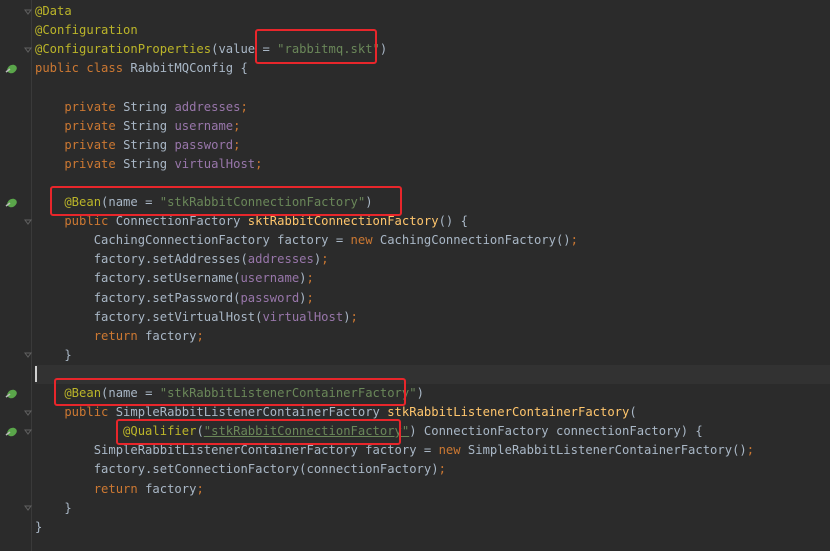 This screenshot has height=551, width=830. I want to click on highlight-qualifier, so click(258, 432).